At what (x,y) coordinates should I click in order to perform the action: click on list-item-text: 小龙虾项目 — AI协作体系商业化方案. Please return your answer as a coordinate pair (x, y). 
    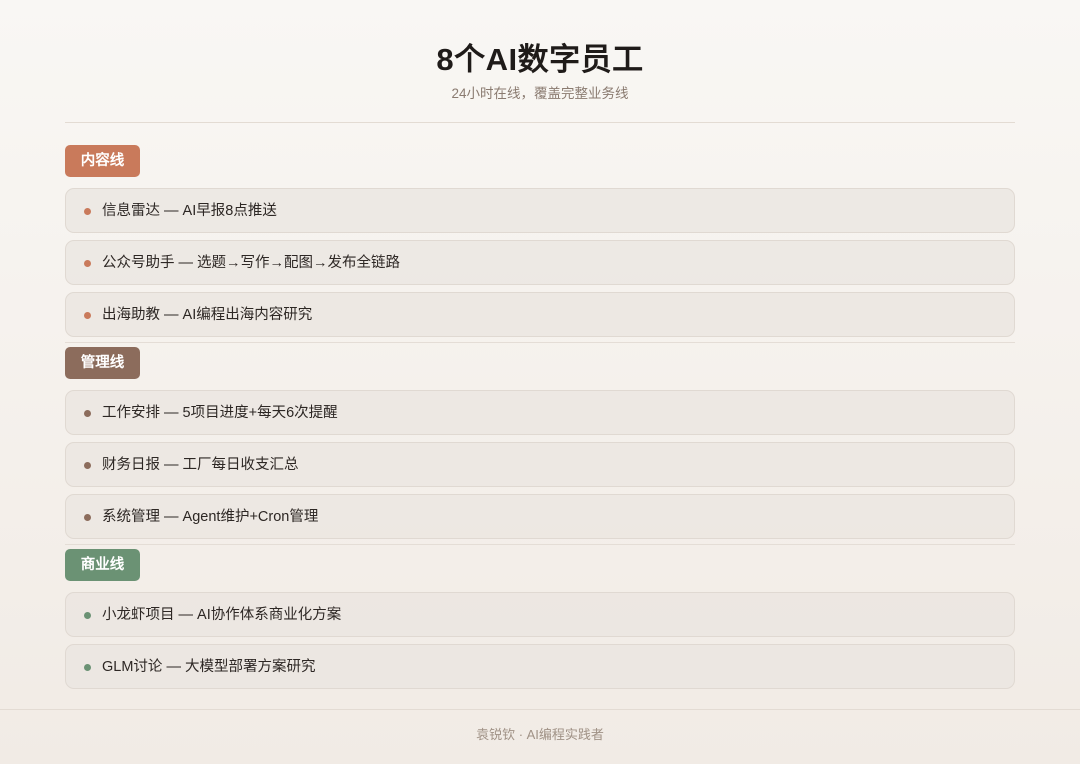
    Looking at the image, I should click on (222, 615).